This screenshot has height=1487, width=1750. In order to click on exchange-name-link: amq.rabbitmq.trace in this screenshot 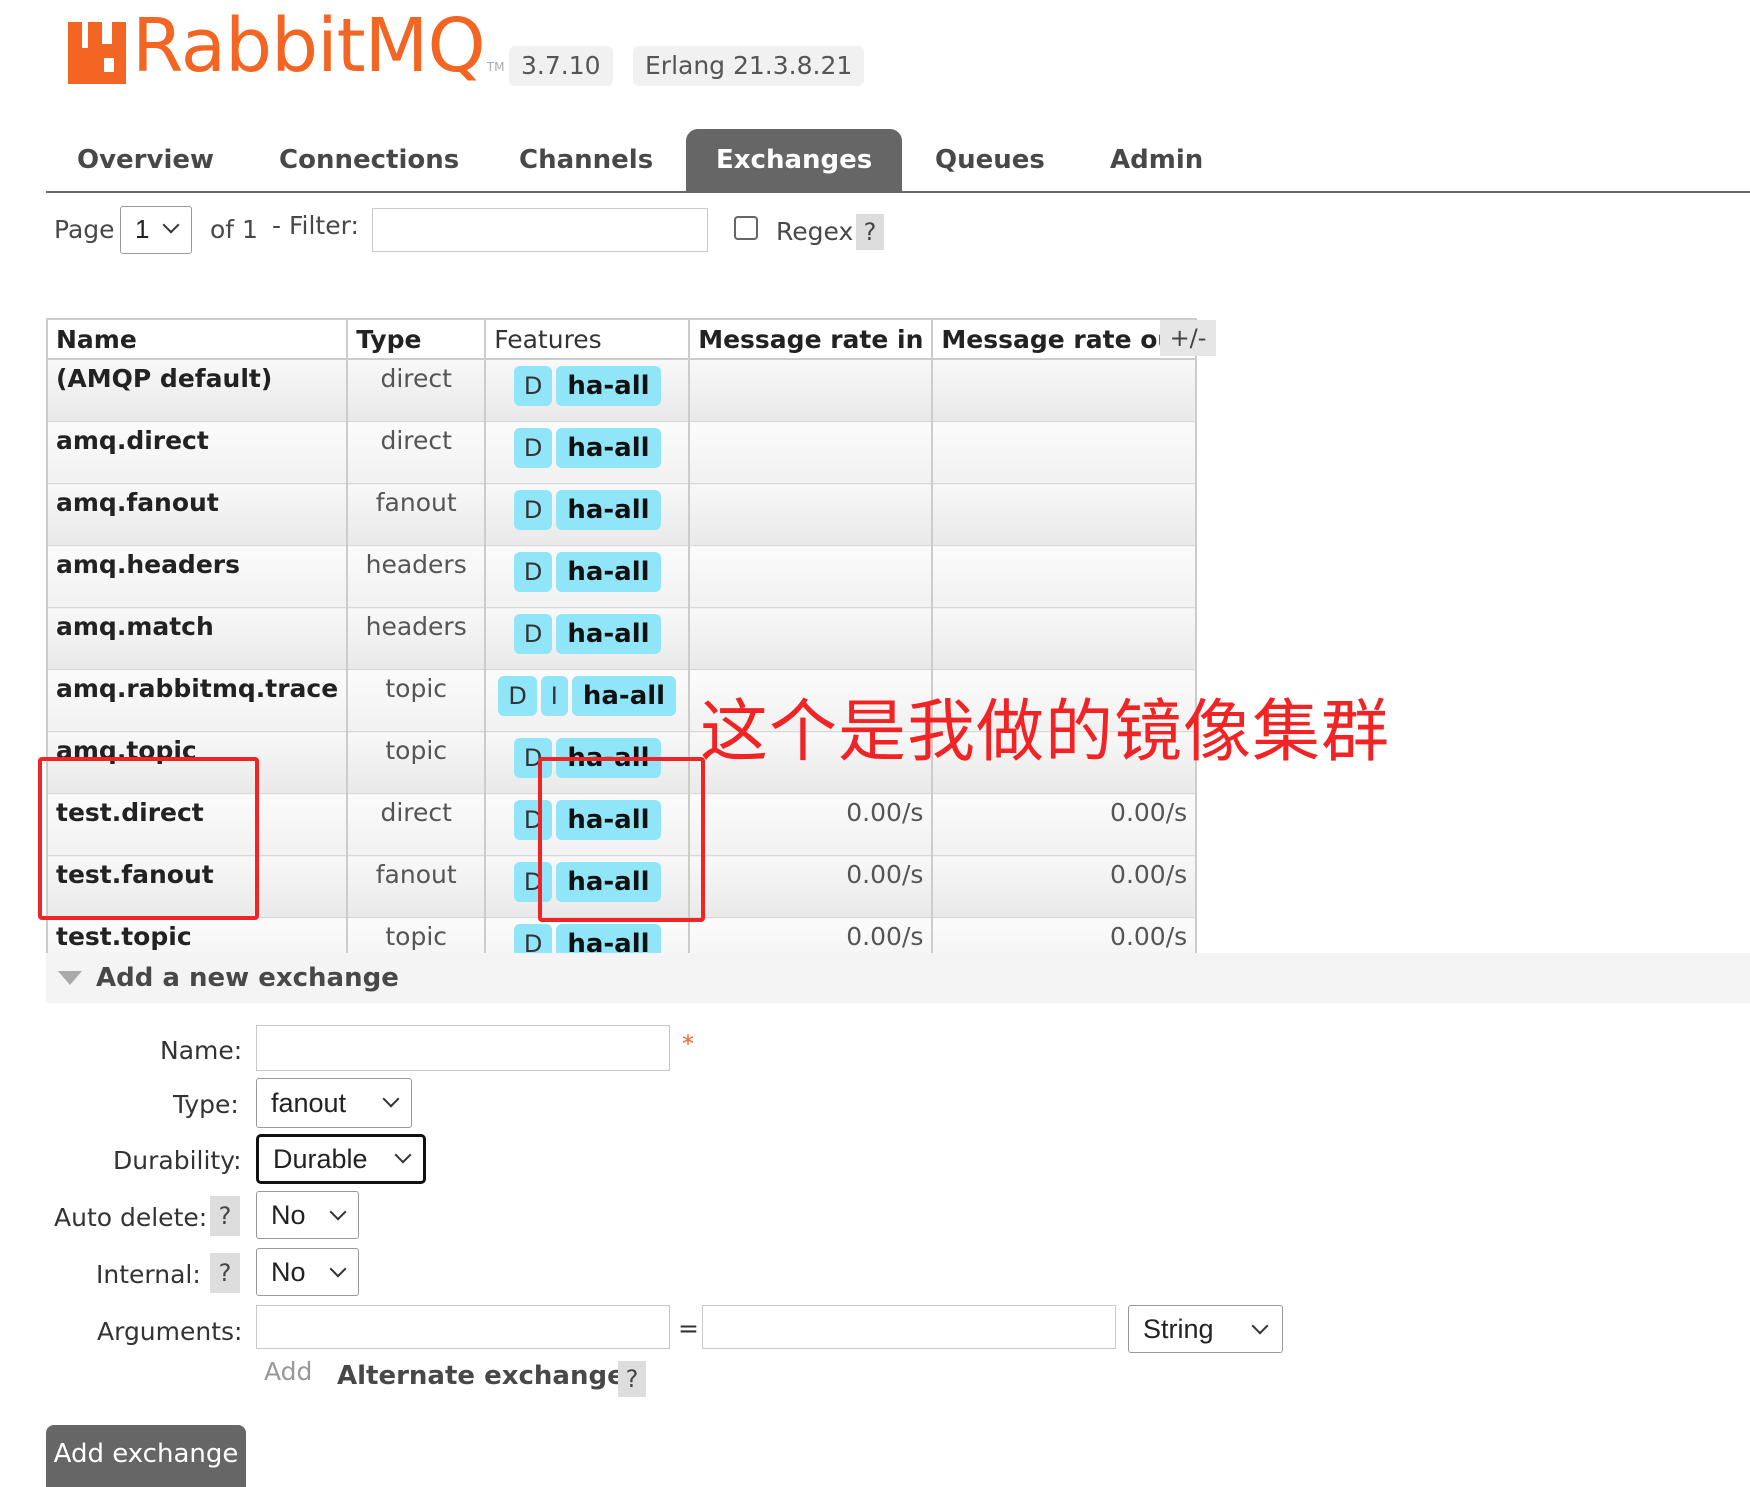, I will do `click(197, 700)`.